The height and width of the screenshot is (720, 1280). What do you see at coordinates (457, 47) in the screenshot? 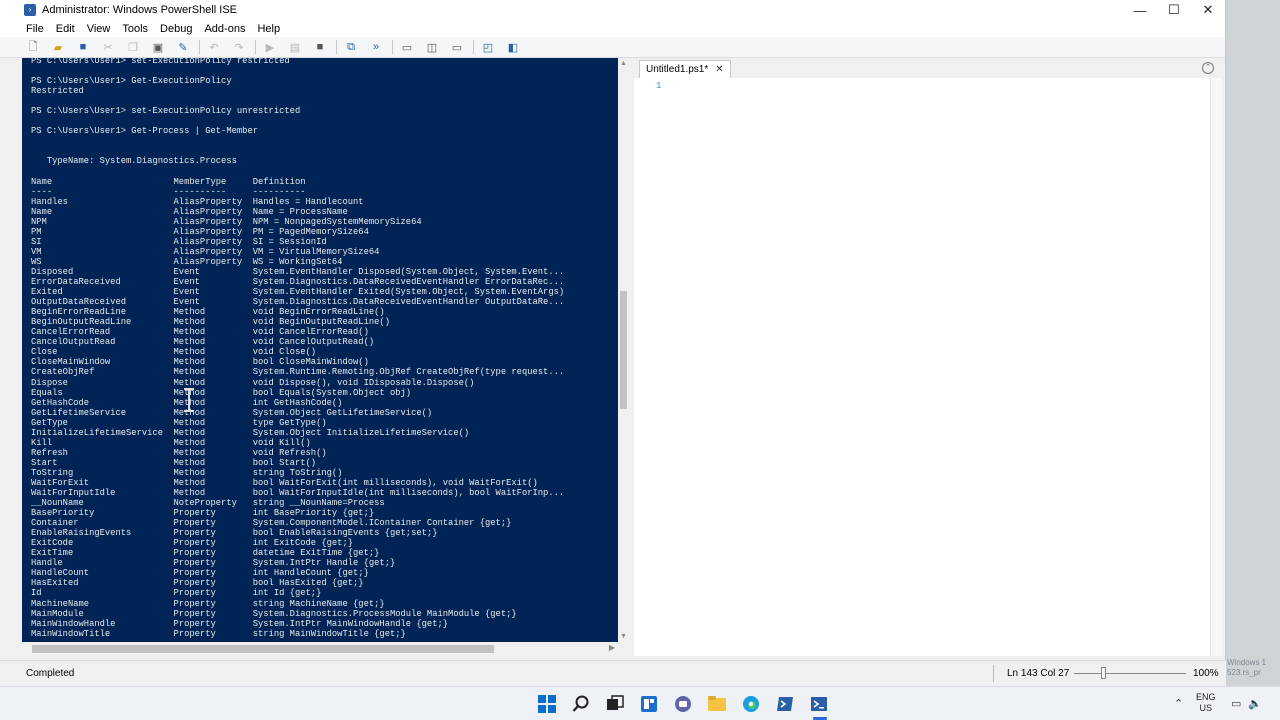
I see `pane-max-icon: ▭` at bounding box center [457, 47].